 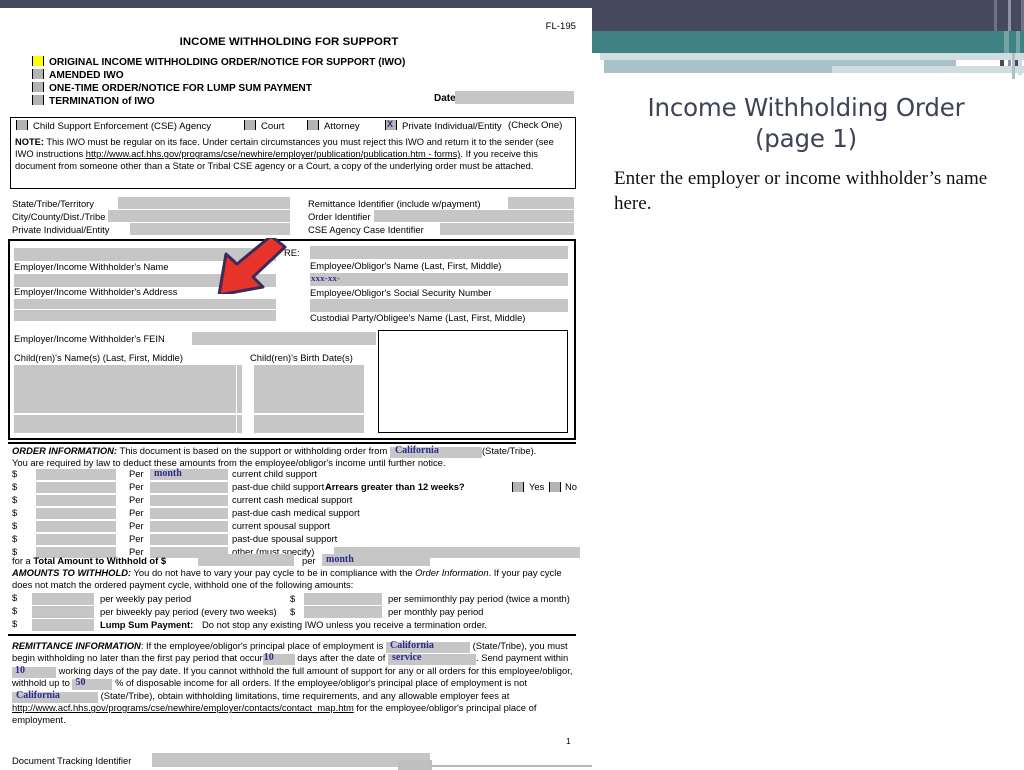 I want to click on field-total-amount, so click(x=246, y=560).